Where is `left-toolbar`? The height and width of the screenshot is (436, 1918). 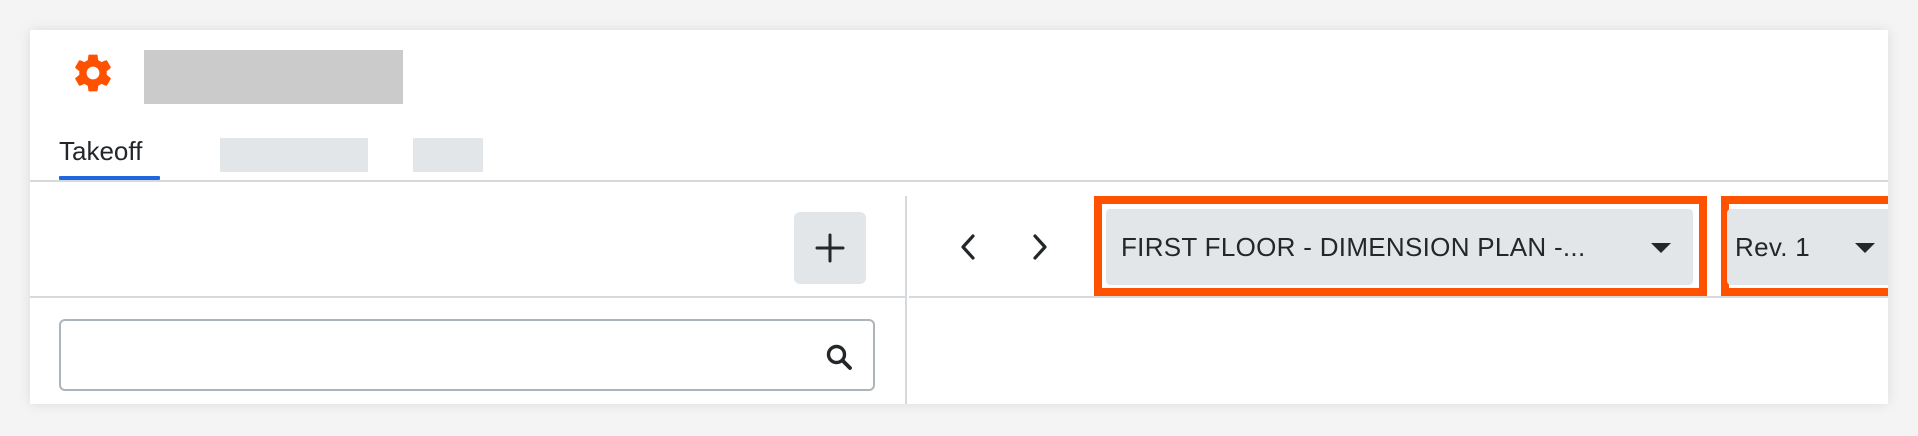
left-toolbar is located at coordinates (468, 247).